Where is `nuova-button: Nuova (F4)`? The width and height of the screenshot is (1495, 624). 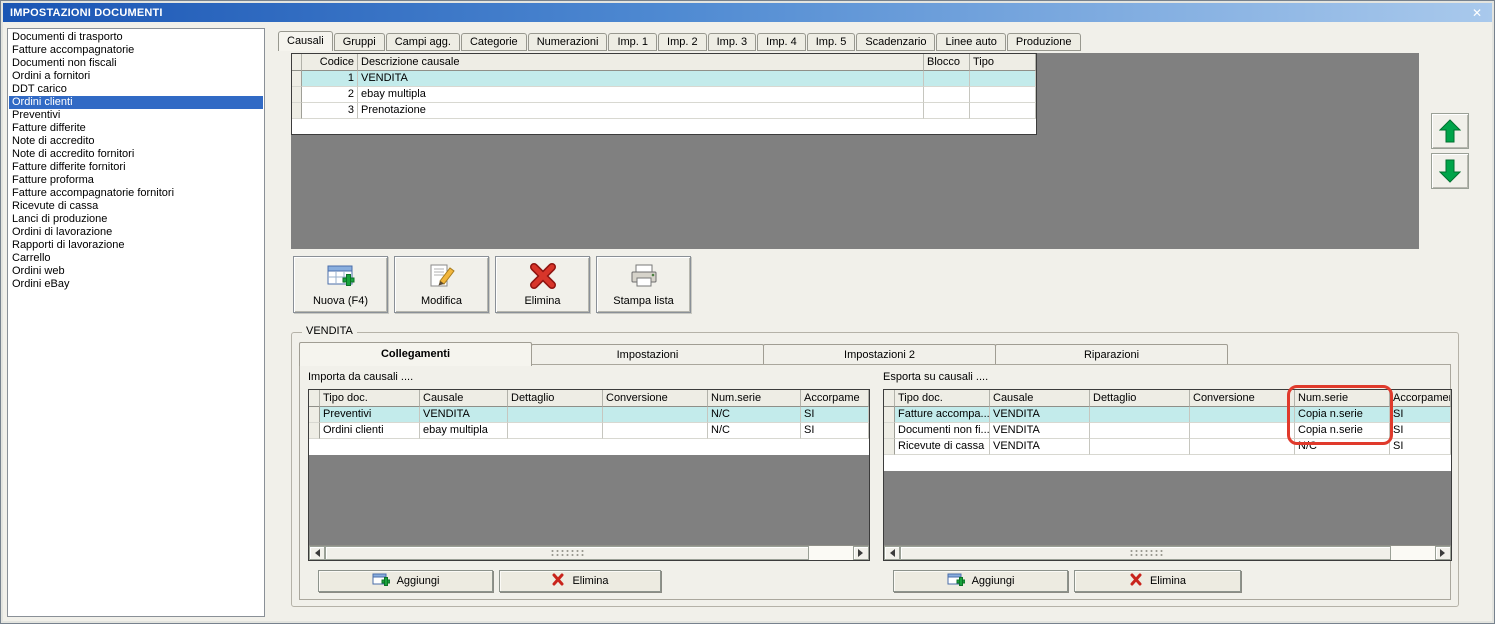 nuova-button: Nuova (F4) is located at coordinates (340, 284).